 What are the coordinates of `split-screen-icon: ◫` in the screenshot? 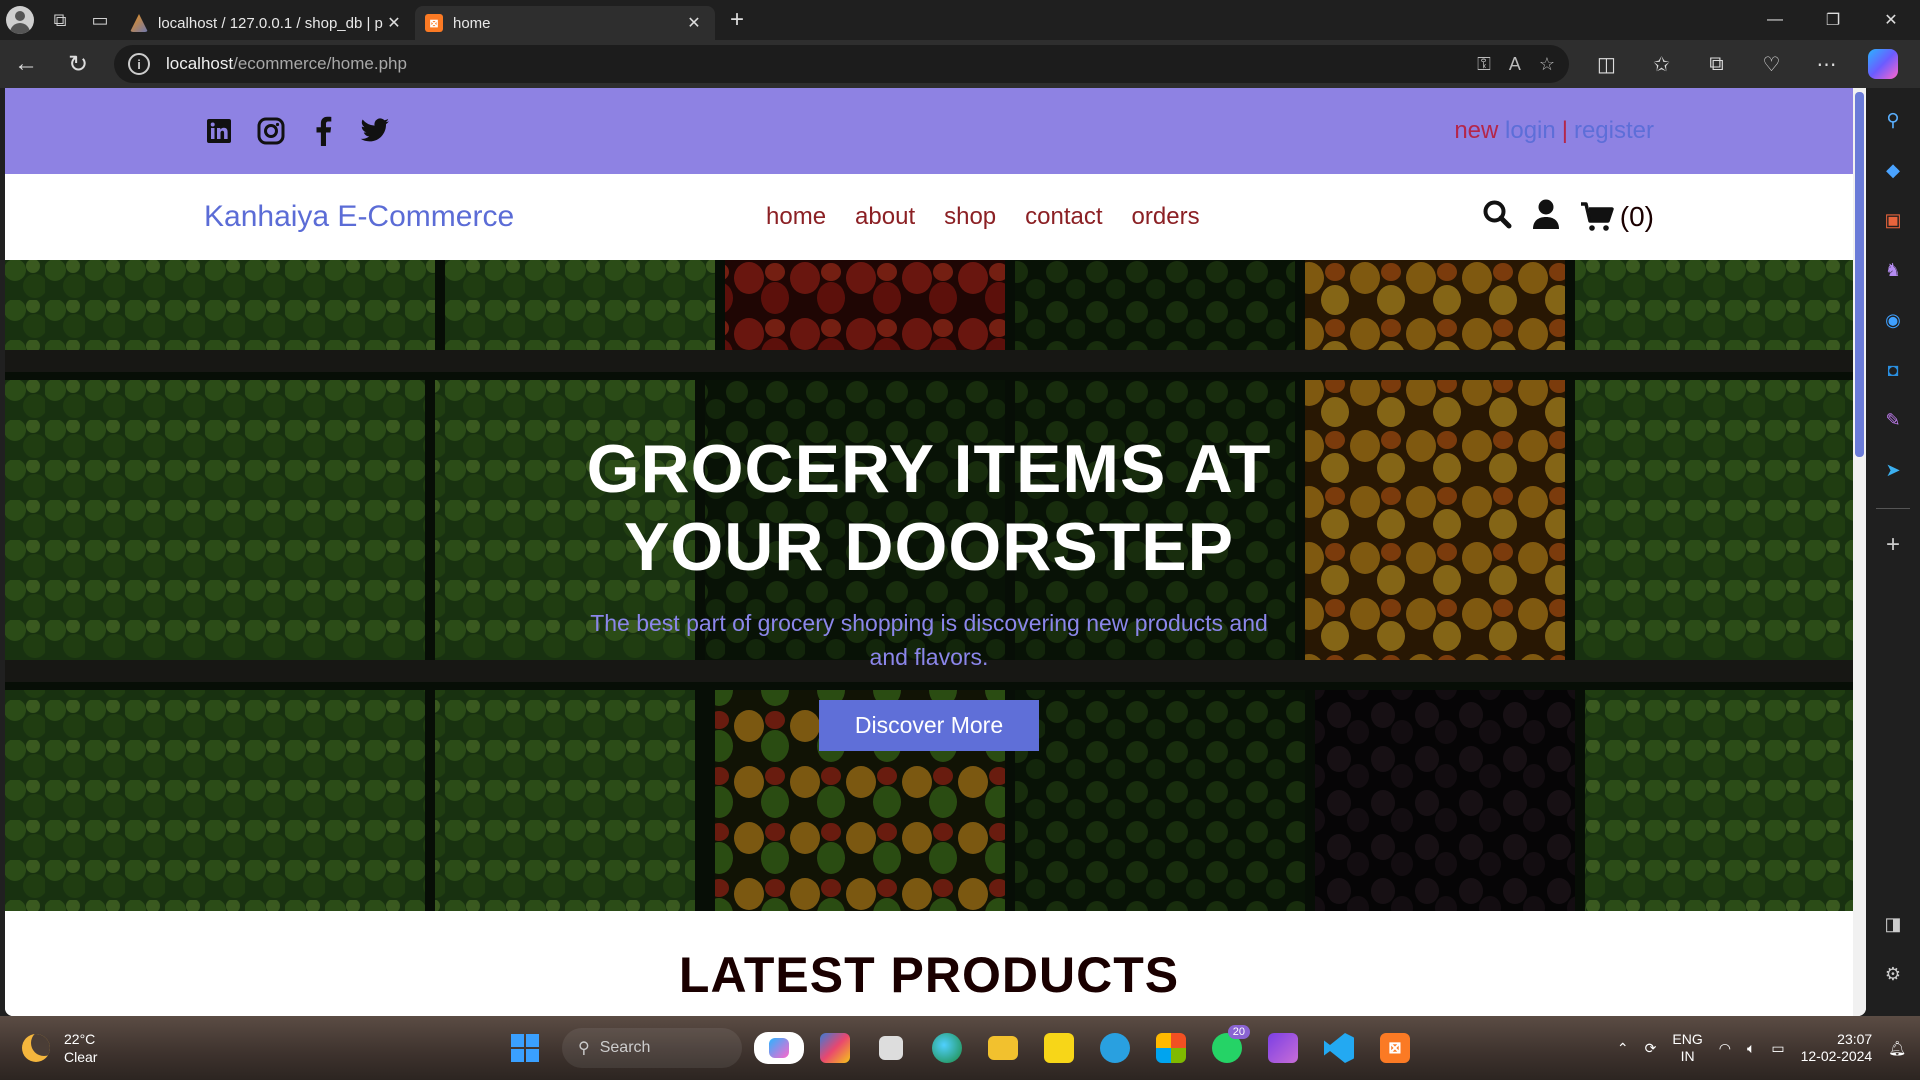 It's located at (1606, 64).